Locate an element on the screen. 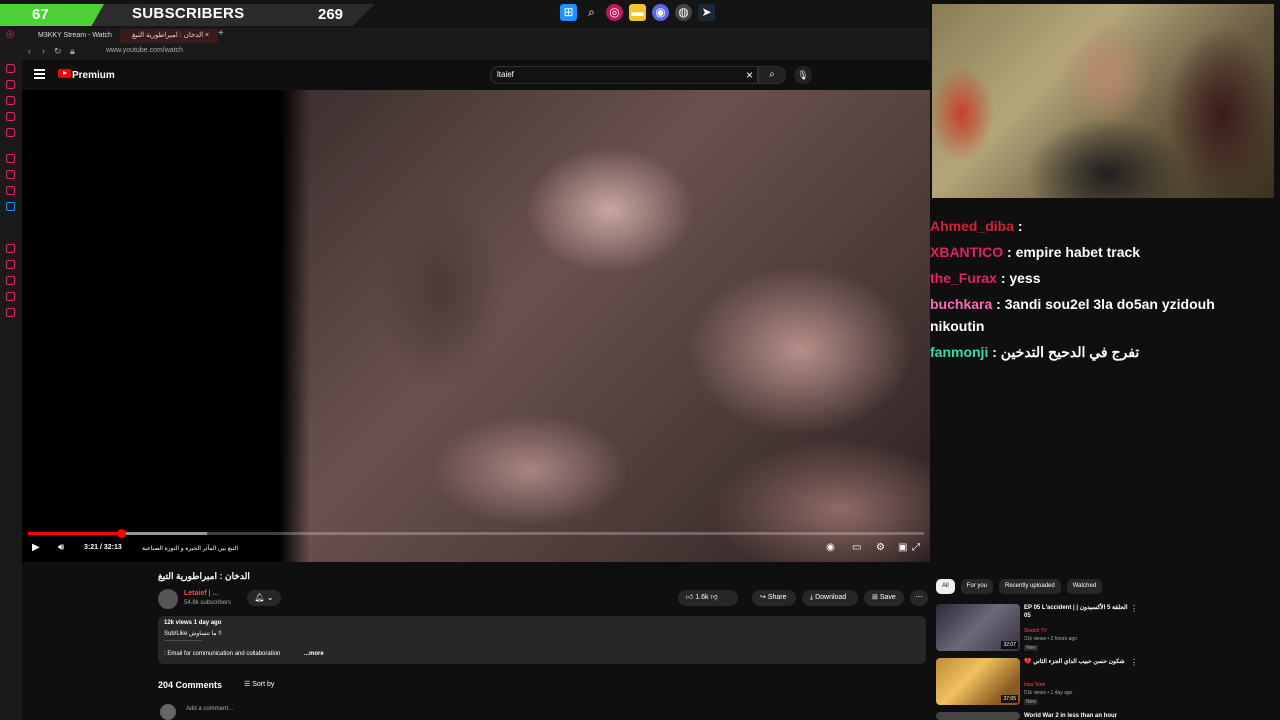 The width and height of the screenshot is (1280, 720). channel-subscribers: 54.8k subscribers is located at coordinates (208, 603).